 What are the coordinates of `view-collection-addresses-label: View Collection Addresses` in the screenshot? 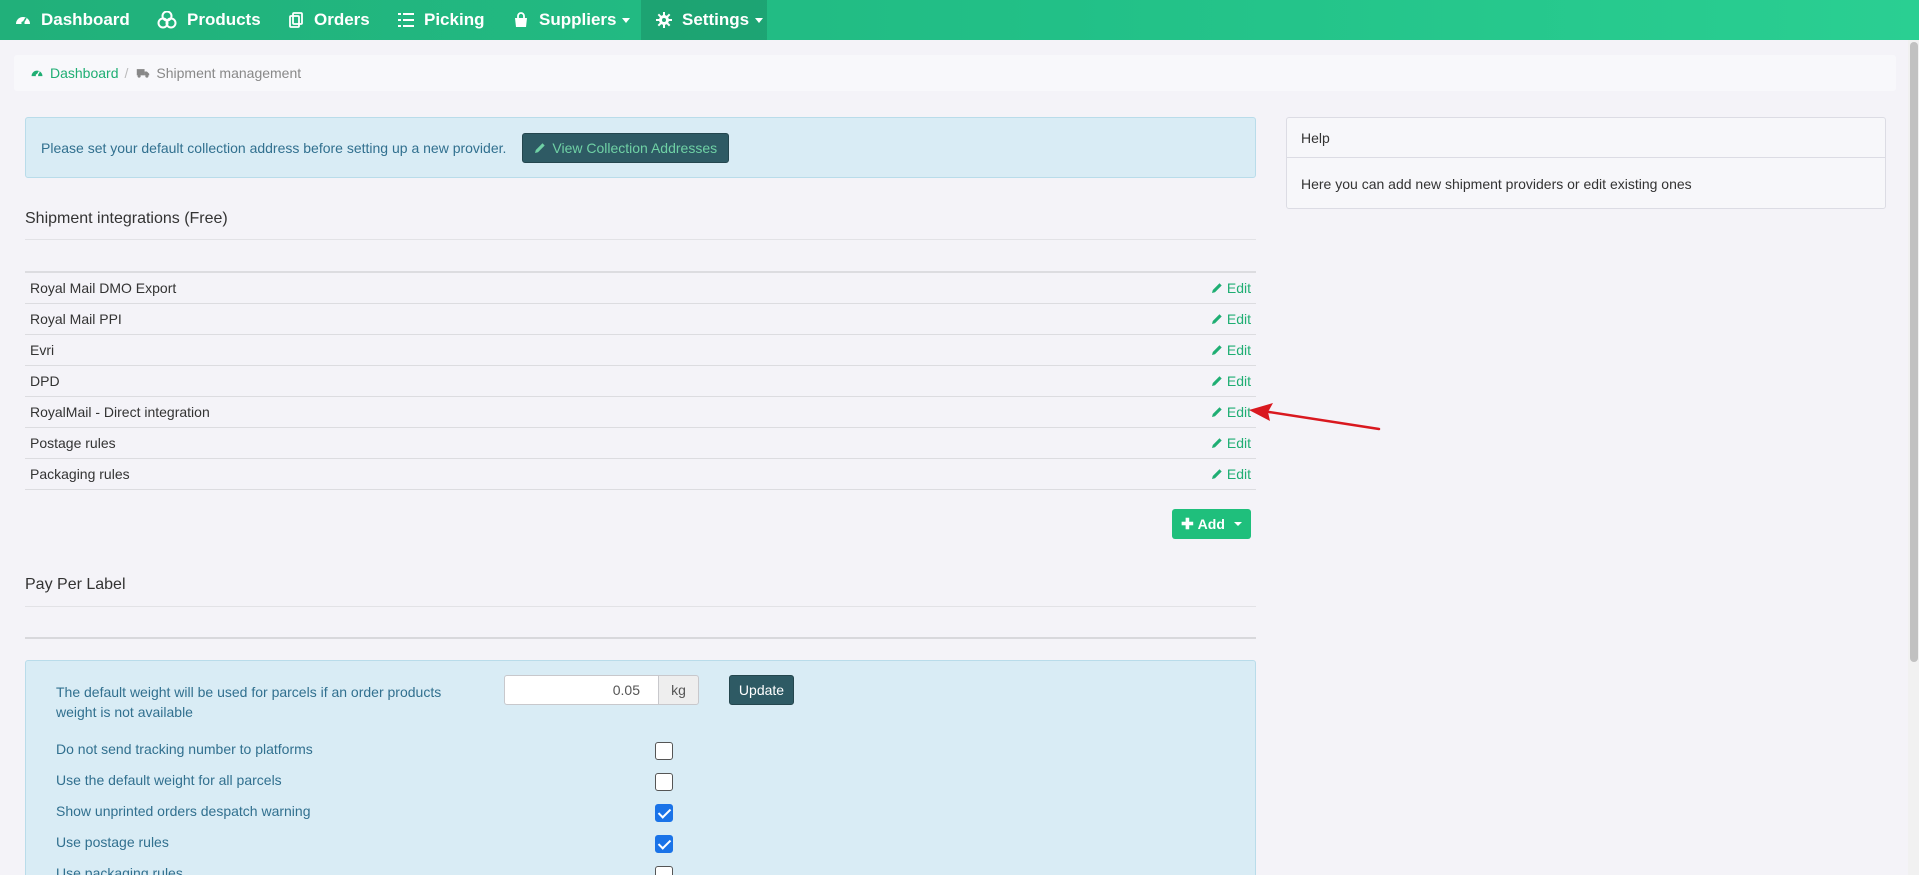 It's located at (635, 147).